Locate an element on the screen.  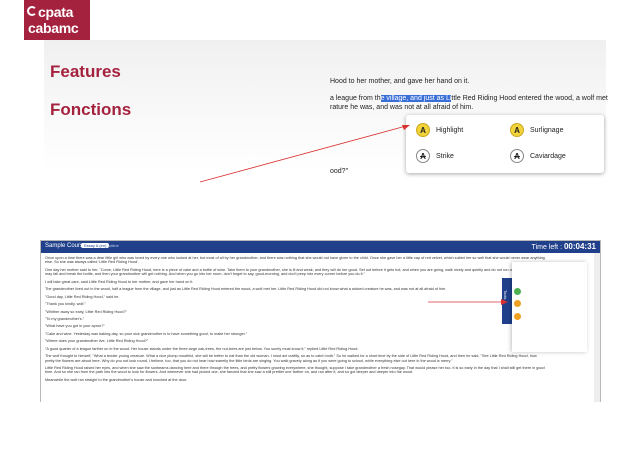
highlight-button: A Highlight is located at coordinates (439, 130).